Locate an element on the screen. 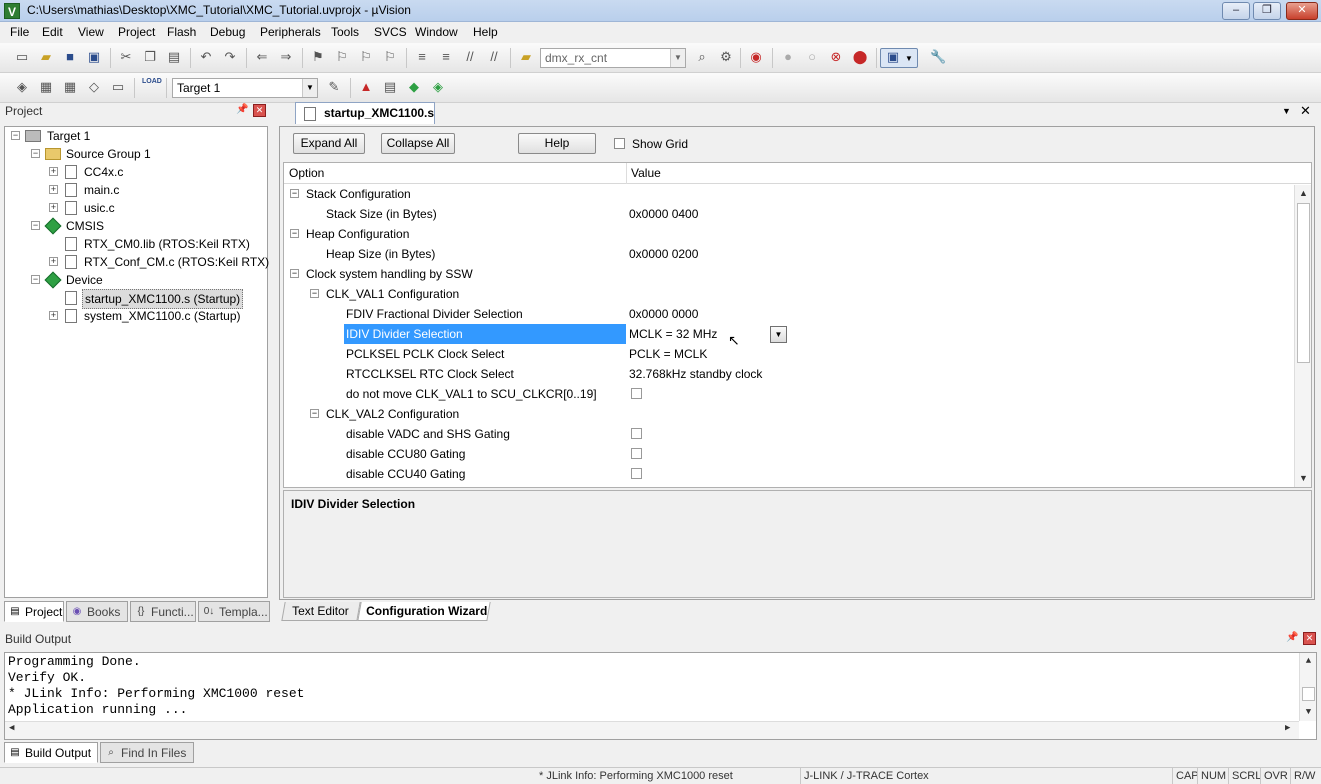 This screenshot has height=784, width=1321. save-all-icon: ▣ is located at coordinates (94, 57).